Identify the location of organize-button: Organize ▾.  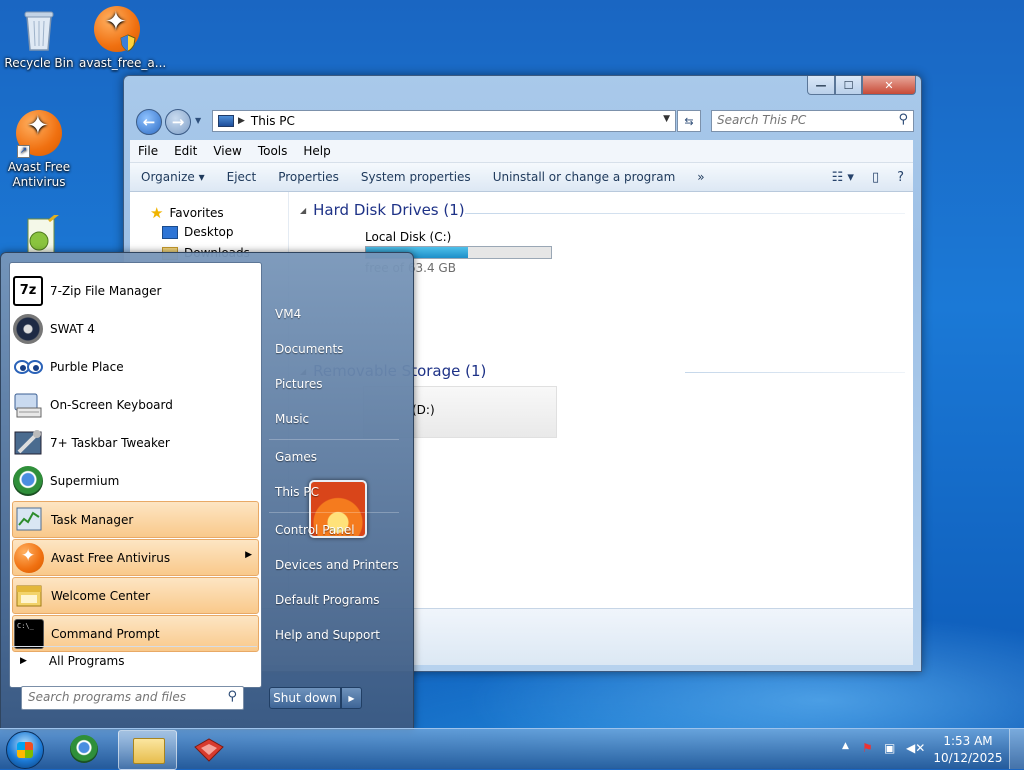
(173, 177).